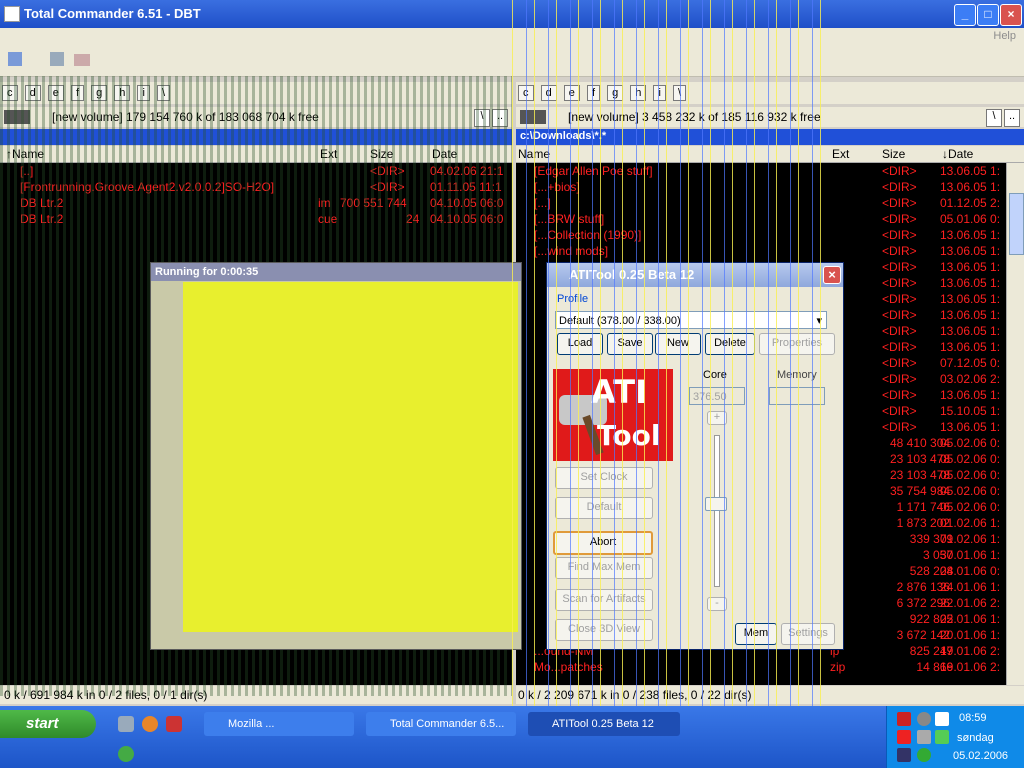 The image size is (1024, 768). I want to click on table-row: DB Ltr.2 im 700 551 744 04.10.05 06:0, so click(256, 203).